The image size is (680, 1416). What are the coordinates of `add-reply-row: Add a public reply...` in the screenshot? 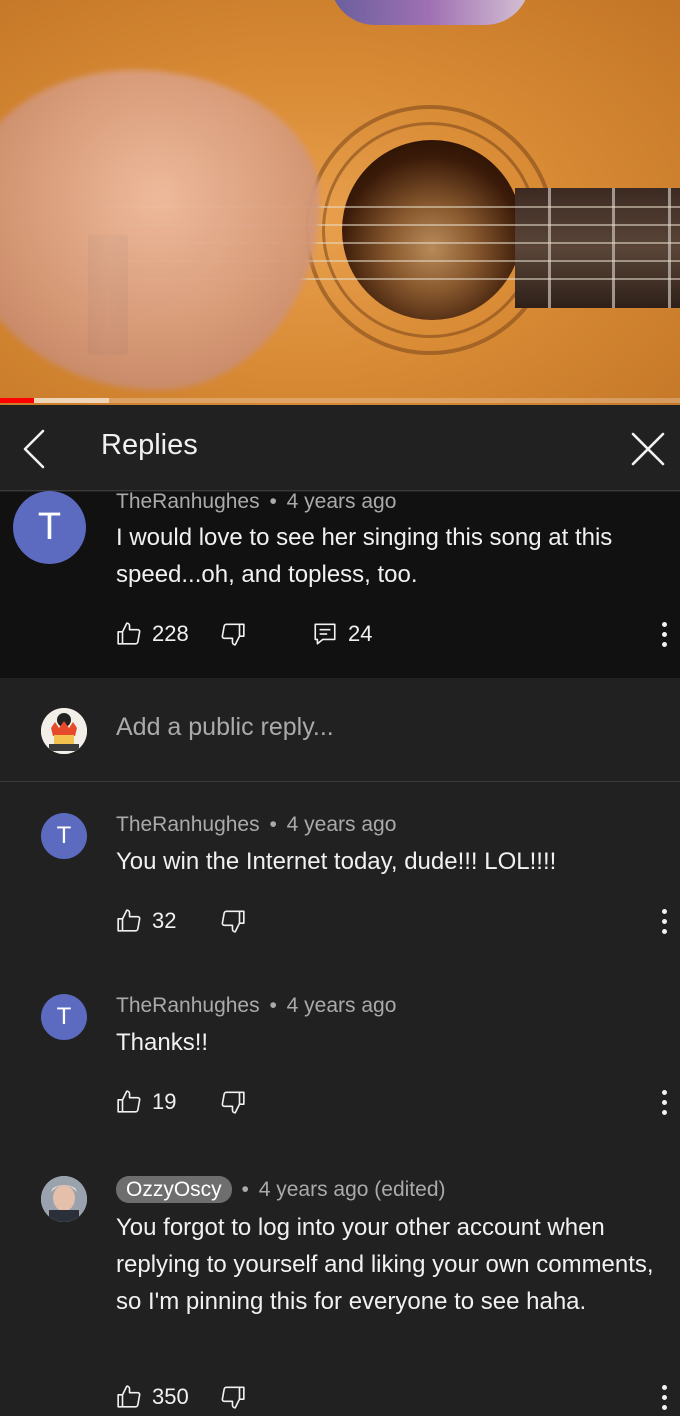 It's located at (340, 731).